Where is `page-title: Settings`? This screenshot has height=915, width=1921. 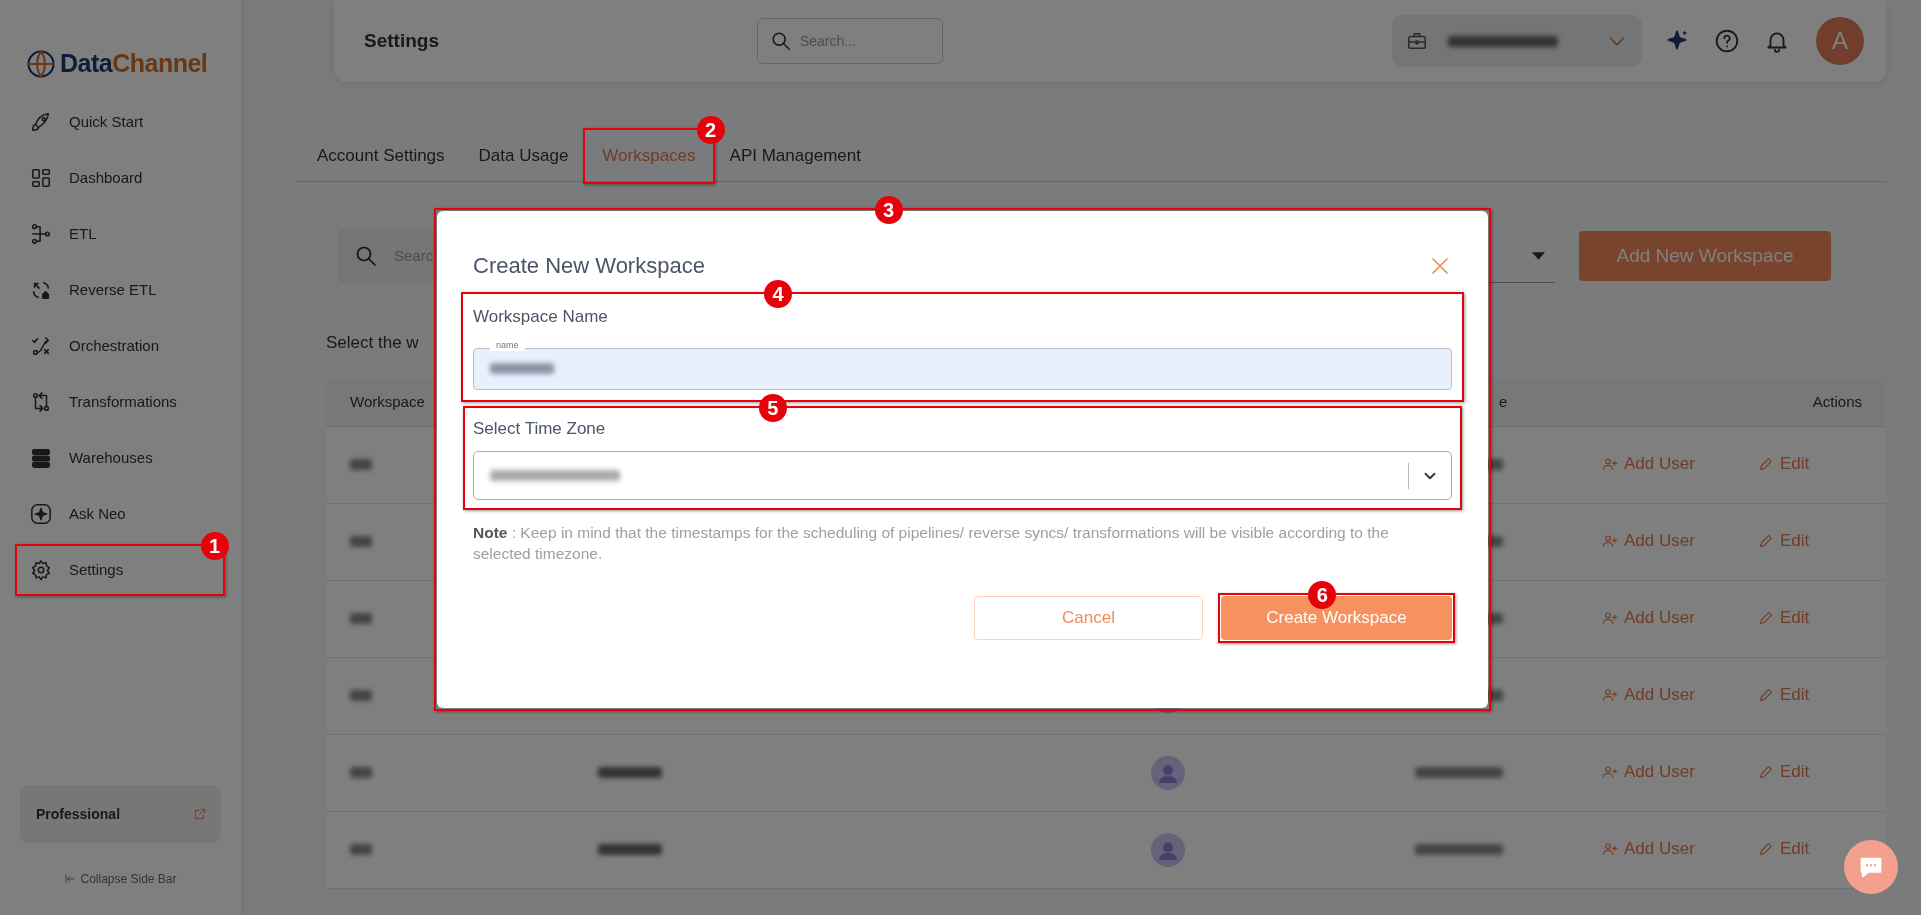 page-title: Settings is located at coordinates (401, 40).